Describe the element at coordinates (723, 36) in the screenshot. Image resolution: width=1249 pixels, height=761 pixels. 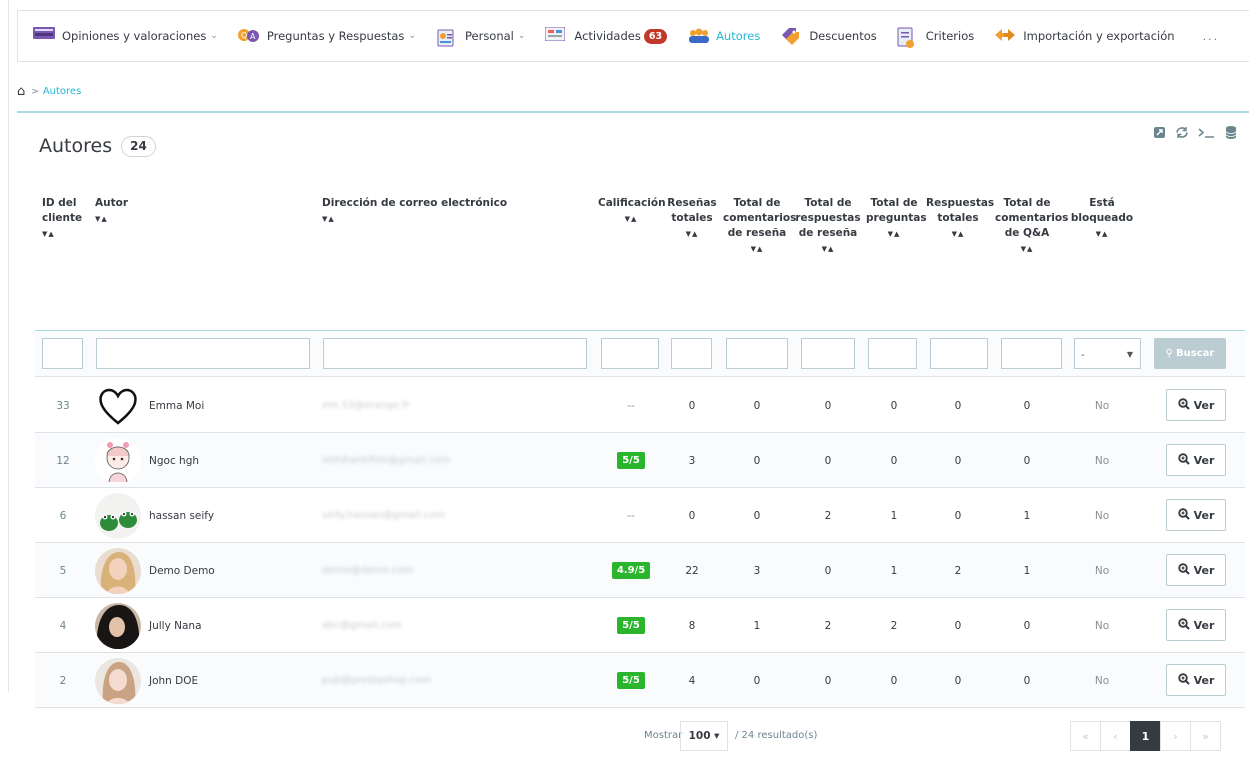
I see `nav-item-authors: Autores` at that location.